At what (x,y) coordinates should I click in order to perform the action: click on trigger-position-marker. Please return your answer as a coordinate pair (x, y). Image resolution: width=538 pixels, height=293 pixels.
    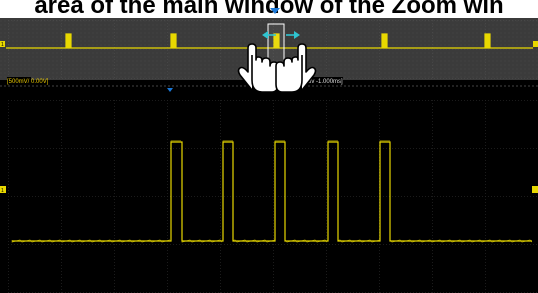
    Looking at the image, I should click on (275, 11).